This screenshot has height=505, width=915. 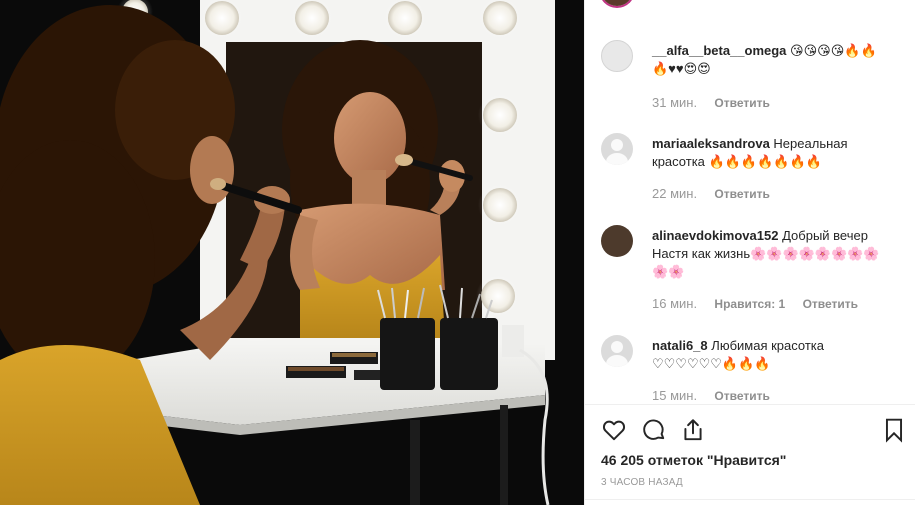 I want to click on bookmark-icon, so click(x=894, y=430).